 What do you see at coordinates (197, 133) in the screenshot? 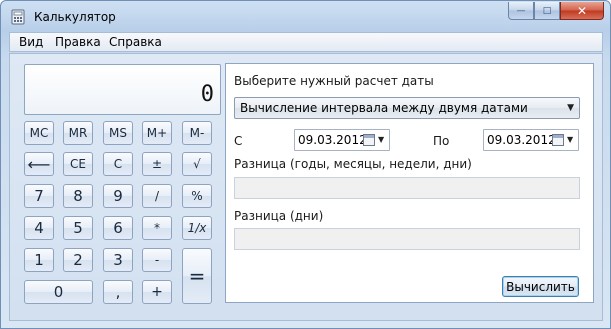
I see `key-m-minus: M-` at bounding box center [197, 133].